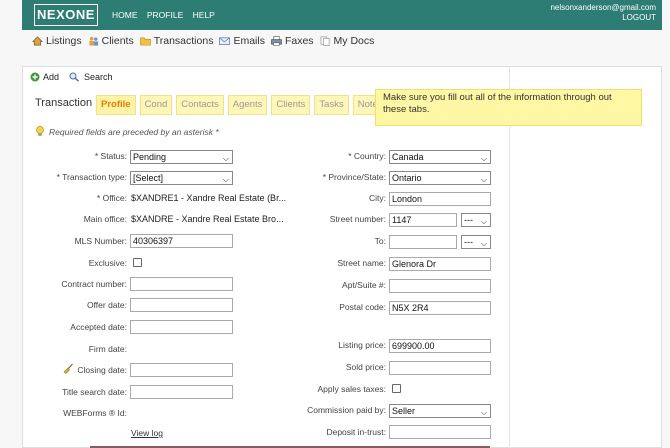 The height and width of the screenshot is (448, 670). I want to click on offer-date-input, so click(181, 305).